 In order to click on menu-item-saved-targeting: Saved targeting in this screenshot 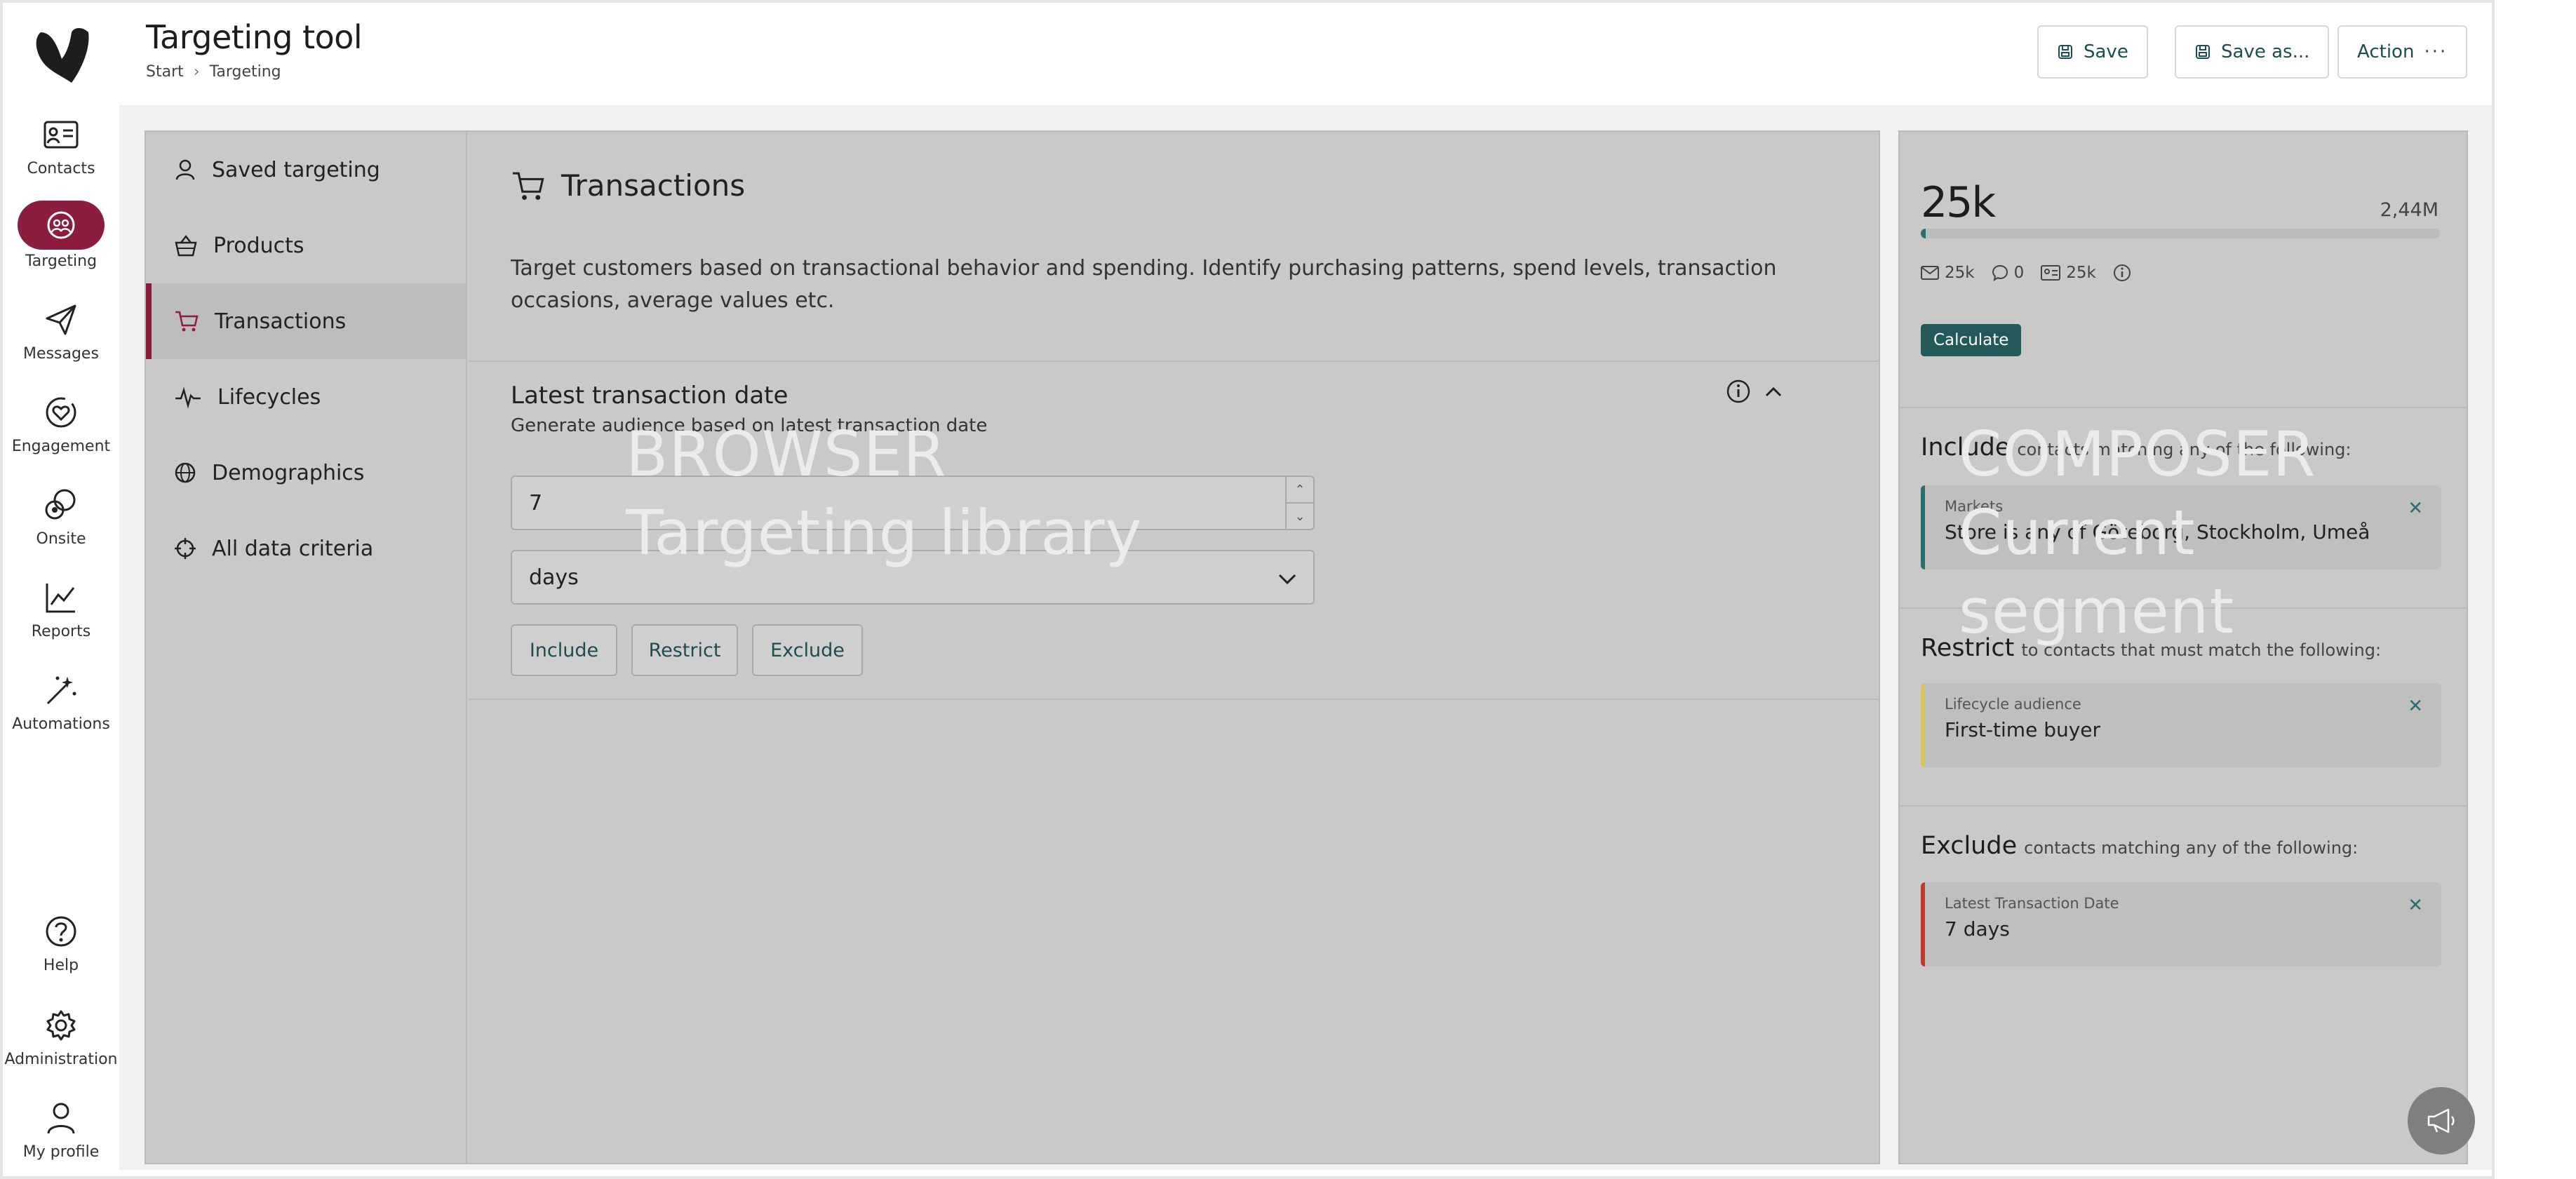, I will do `click(306, 170)`.